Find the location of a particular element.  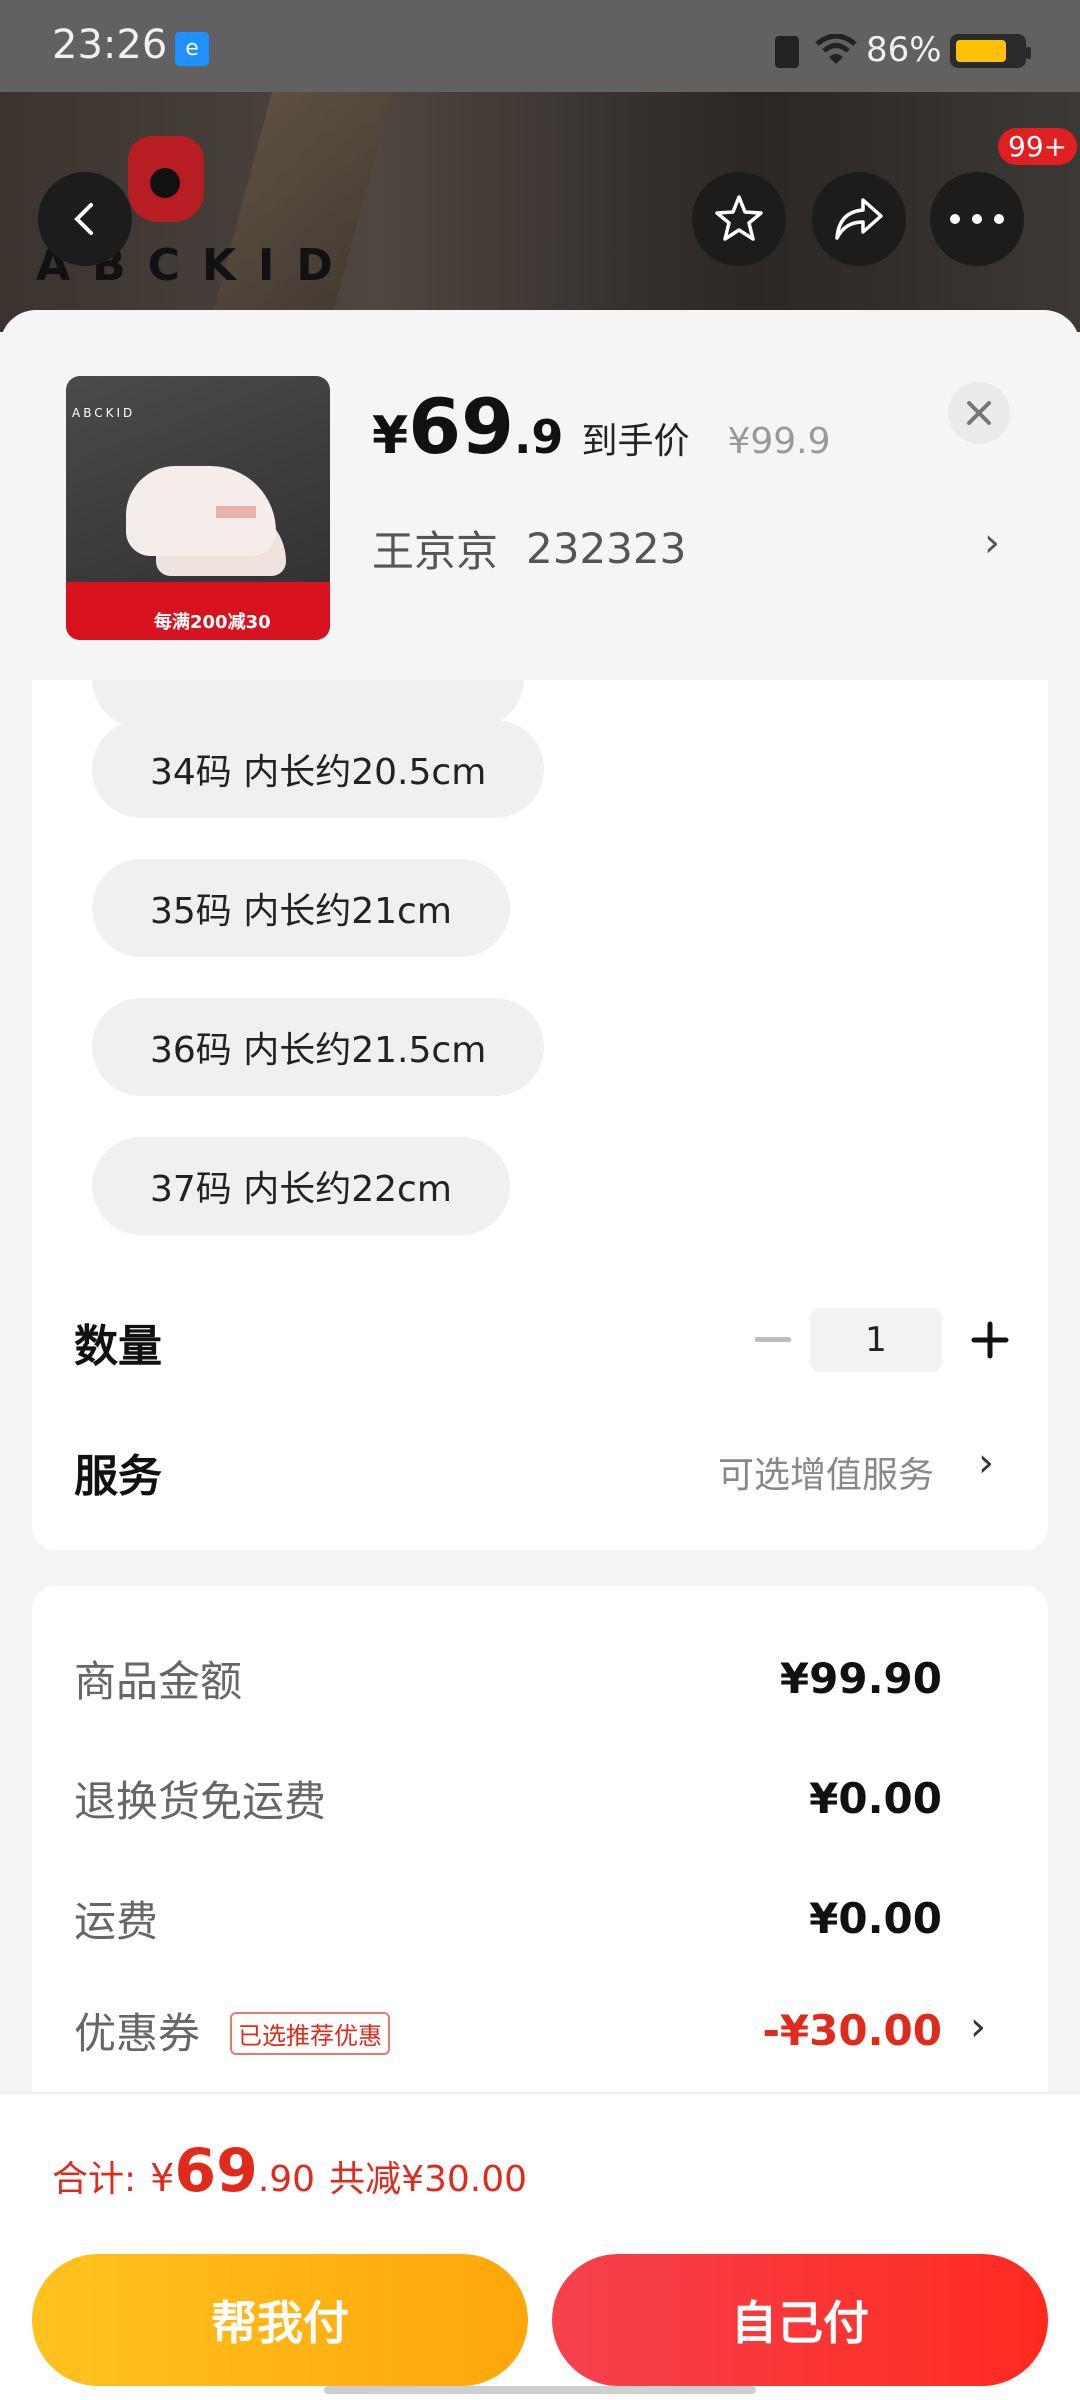

back-icon is located at coordinates (83, 219).